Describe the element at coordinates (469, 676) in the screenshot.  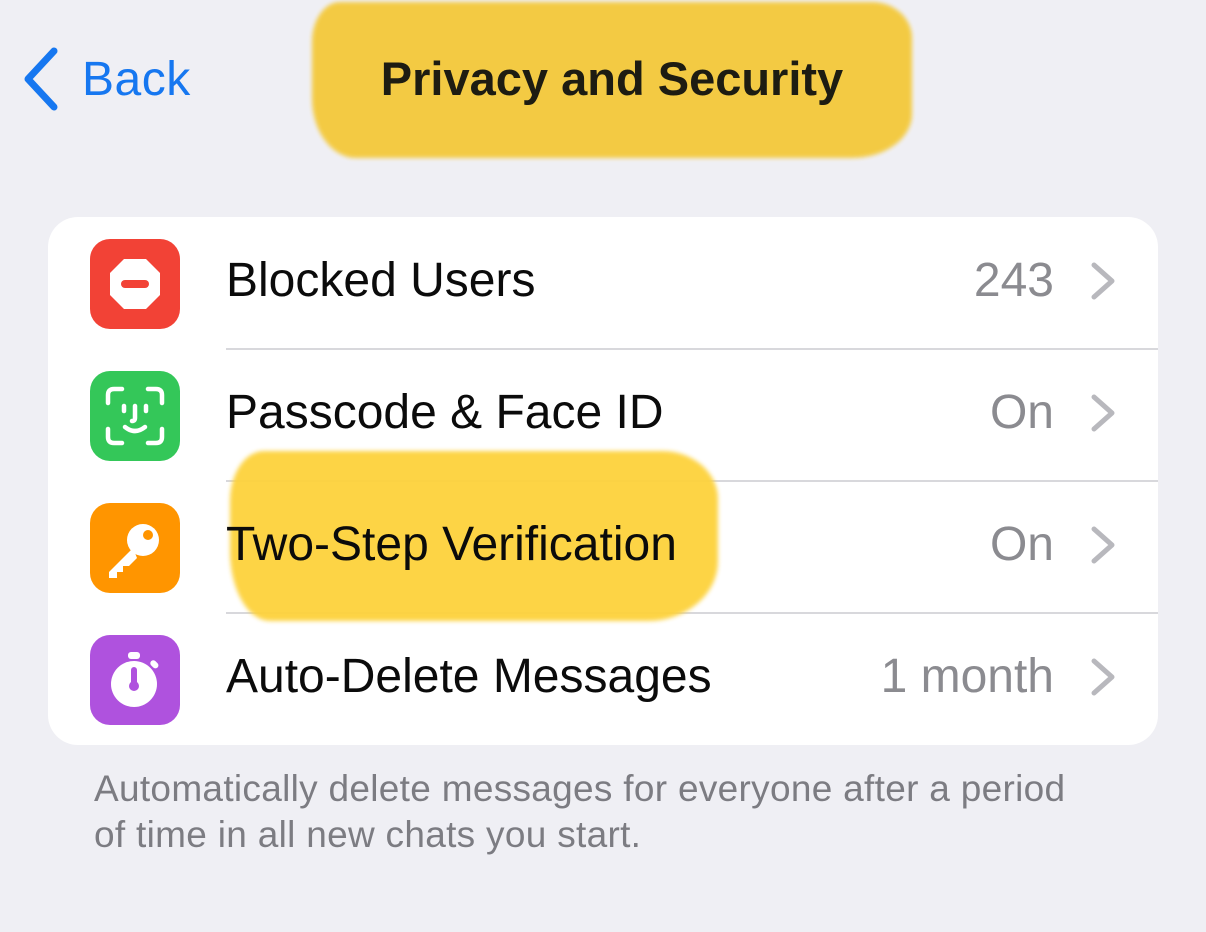
I see `row-label: Auto-Delete Messages` at that location.